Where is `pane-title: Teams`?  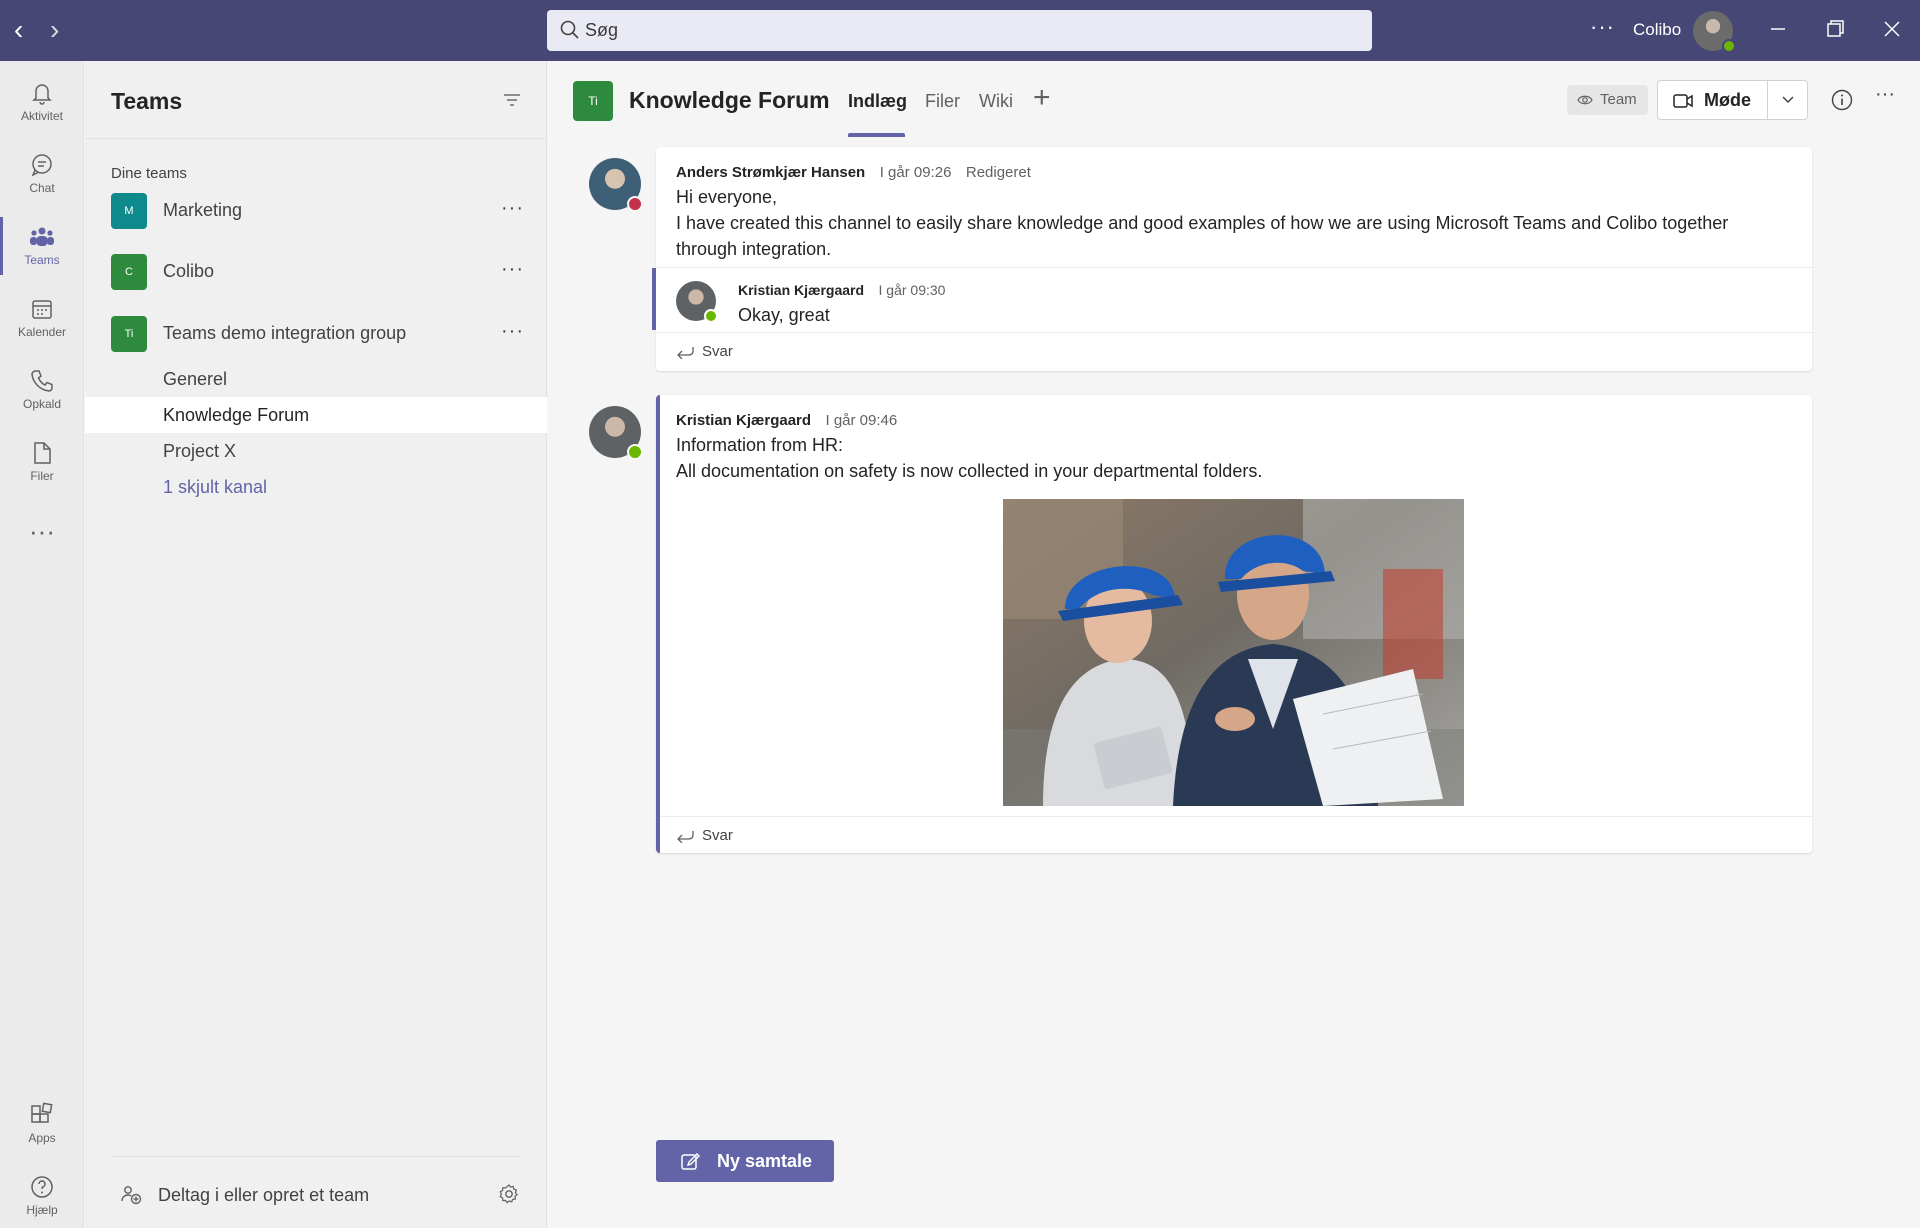
pane-title: Teams is located at coordinates (147, 101).